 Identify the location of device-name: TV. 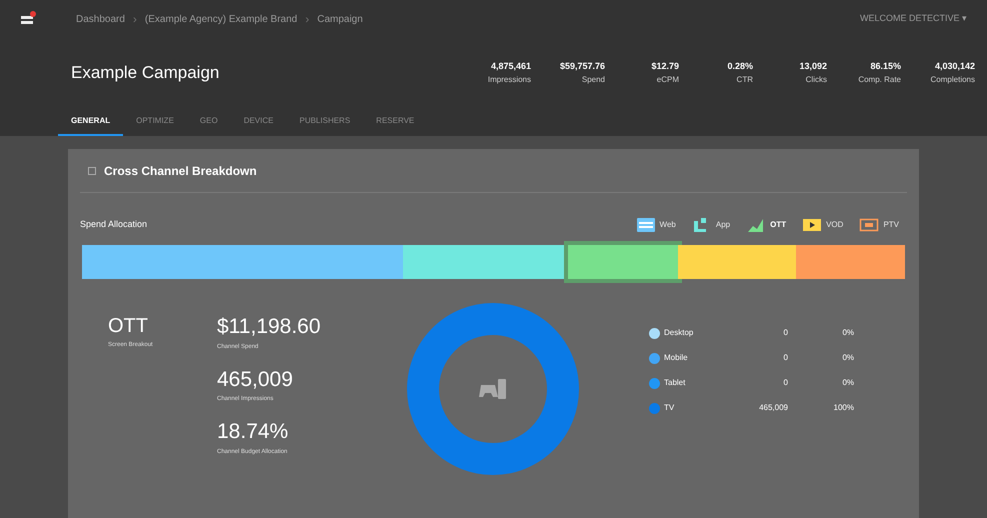
(670, 408).